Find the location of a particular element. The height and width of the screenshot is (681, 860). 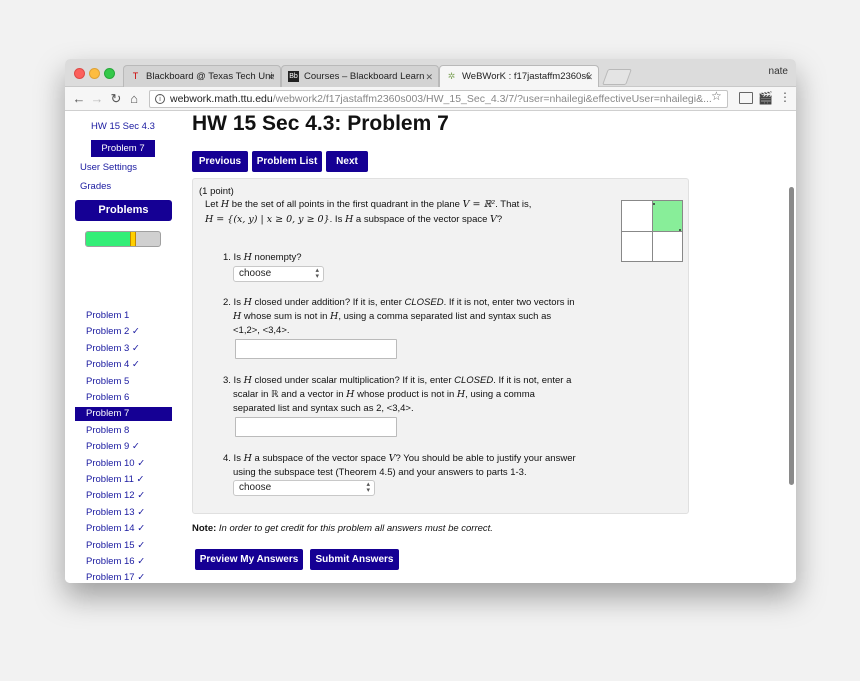

bookmark-star-icon: ☆ is located at coordinates (716, 96).